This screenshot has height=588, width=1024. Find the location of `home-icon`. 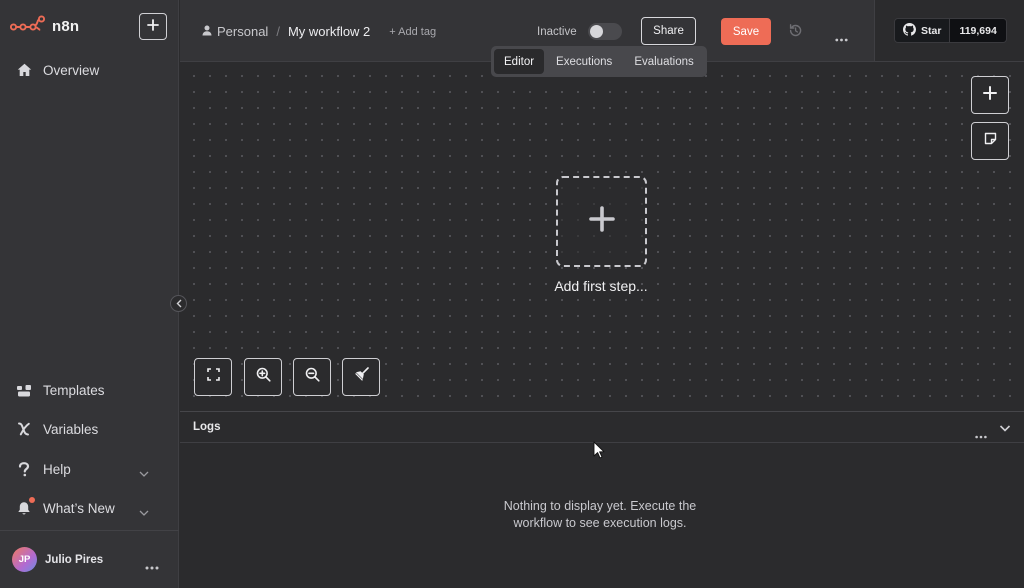

home-icon is located at coordinates (24, 70).